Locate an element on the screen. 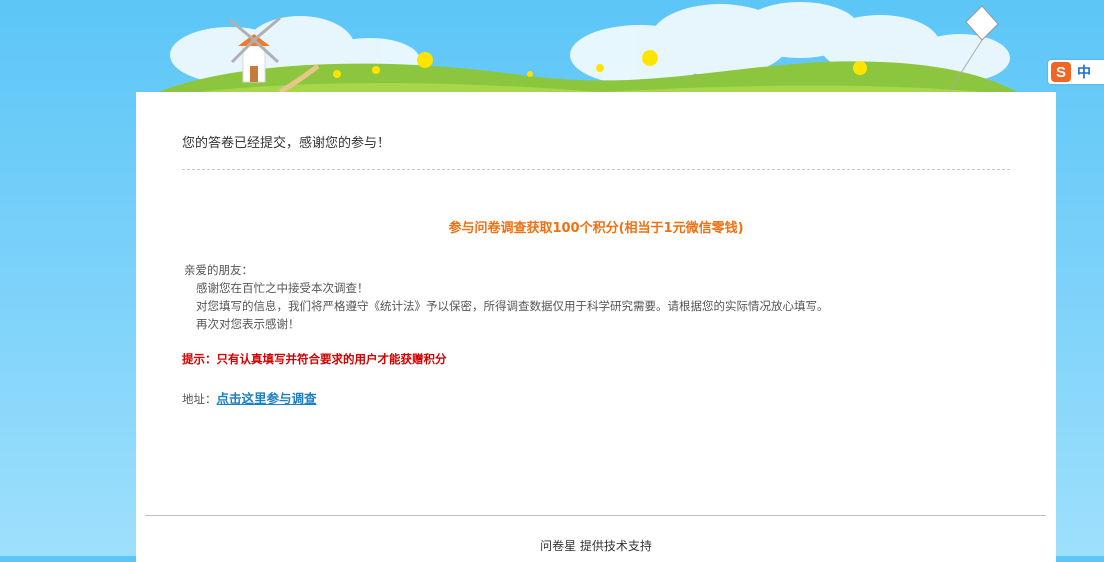 Image resolution: width=1104 pixels, height=562 pixels. tip-text: 提示：只有认真填写并符合要求的用户才能获赠积分 is located at coordinates (314, 359).